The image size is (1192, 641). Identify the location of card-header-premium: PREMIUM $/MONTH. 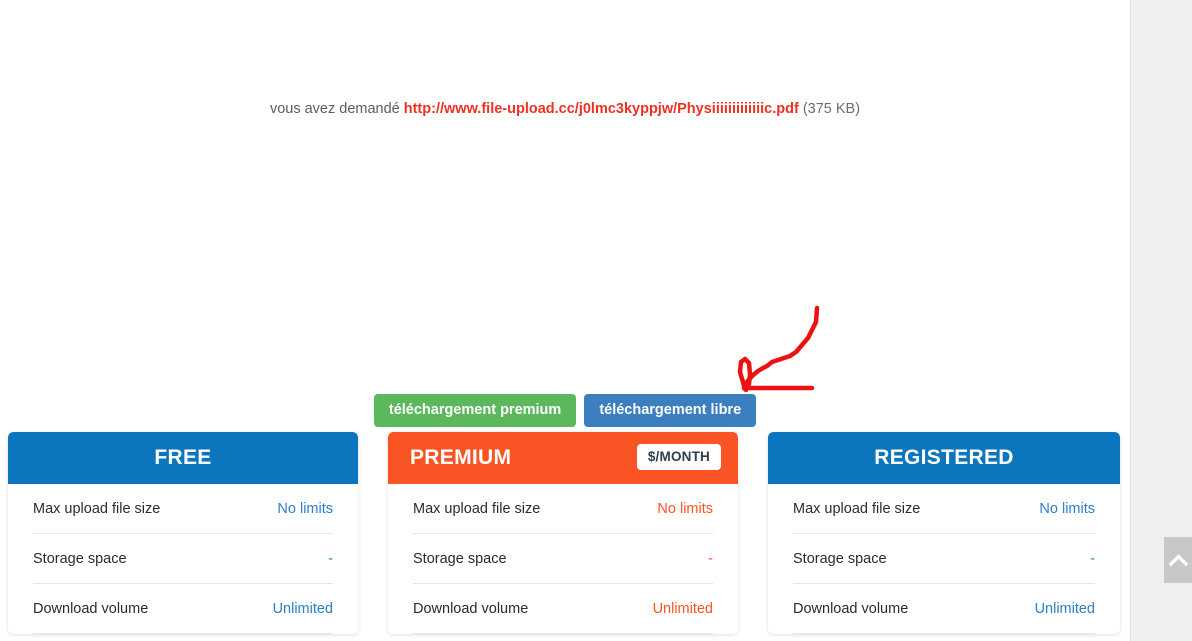
(563, 458).